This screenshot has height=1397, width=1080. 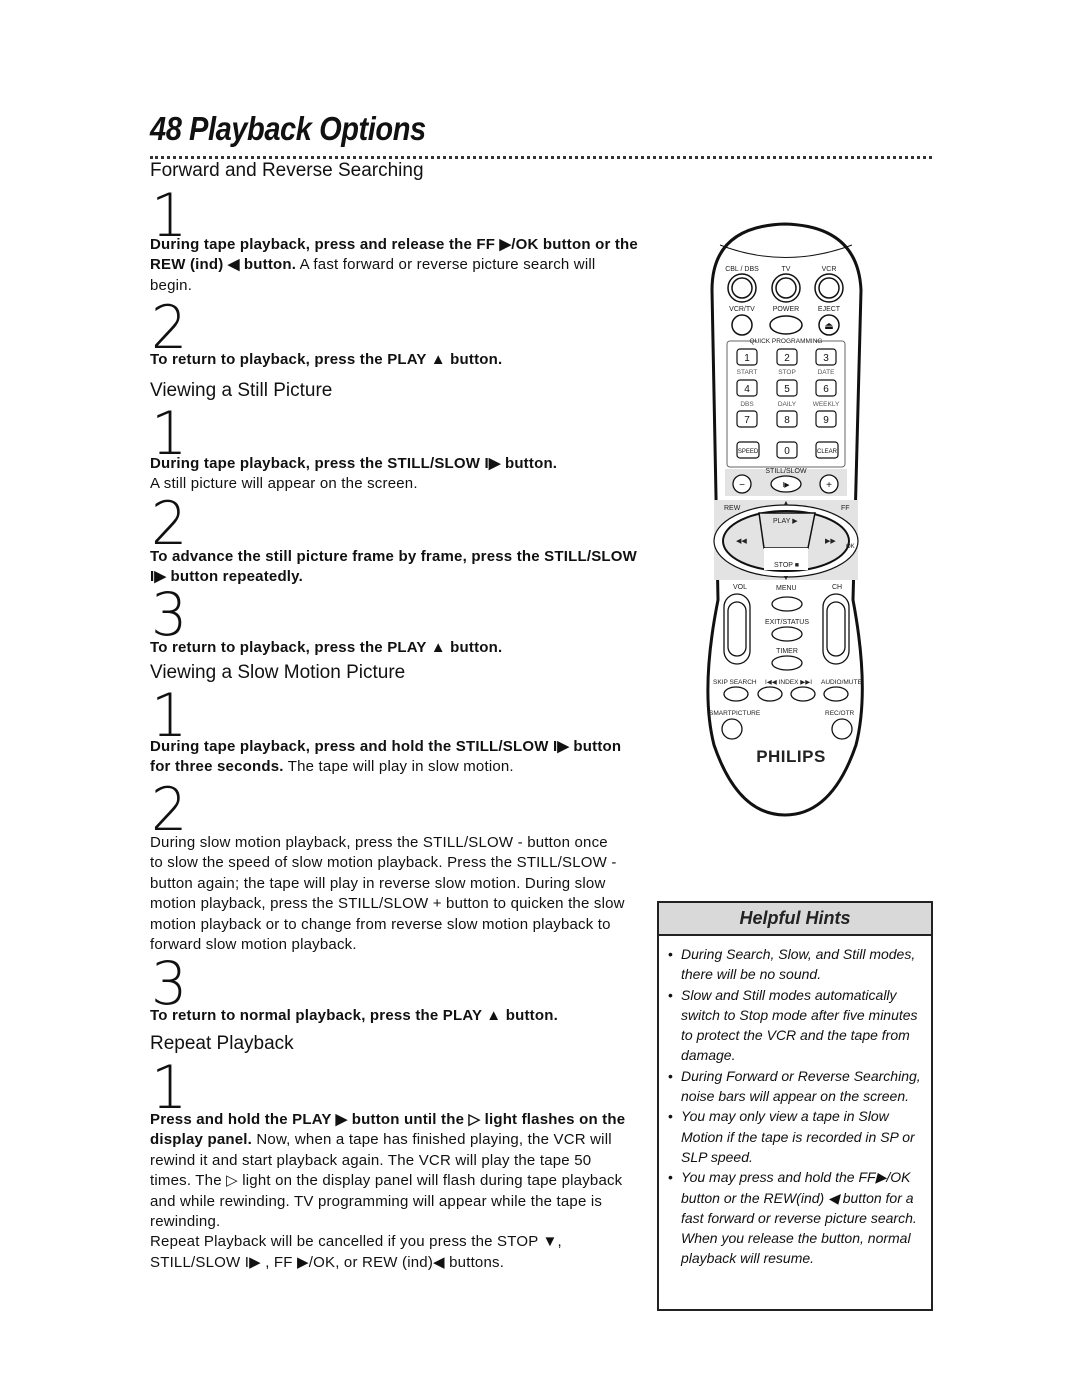 What do you see at coordinates (742, 325) in the screenshot?
I see `vcrtv-button` at bounding box center [742, 325].